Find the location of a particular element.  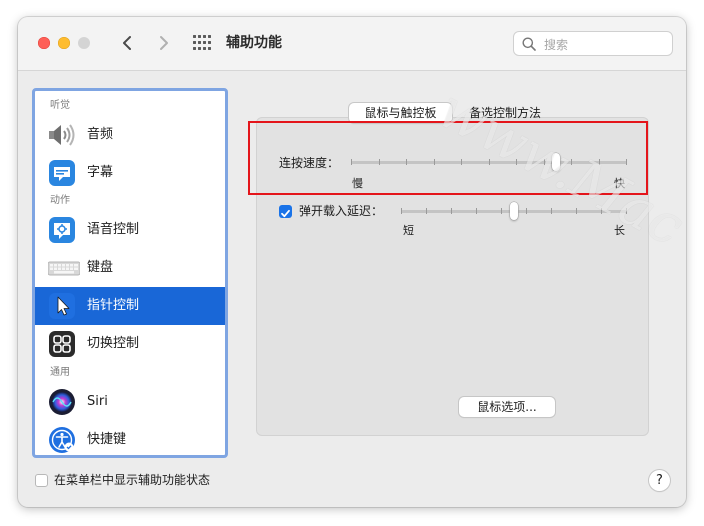

sidebar-item-shortcut: 快捷键 is located at coordinates (130, 438).